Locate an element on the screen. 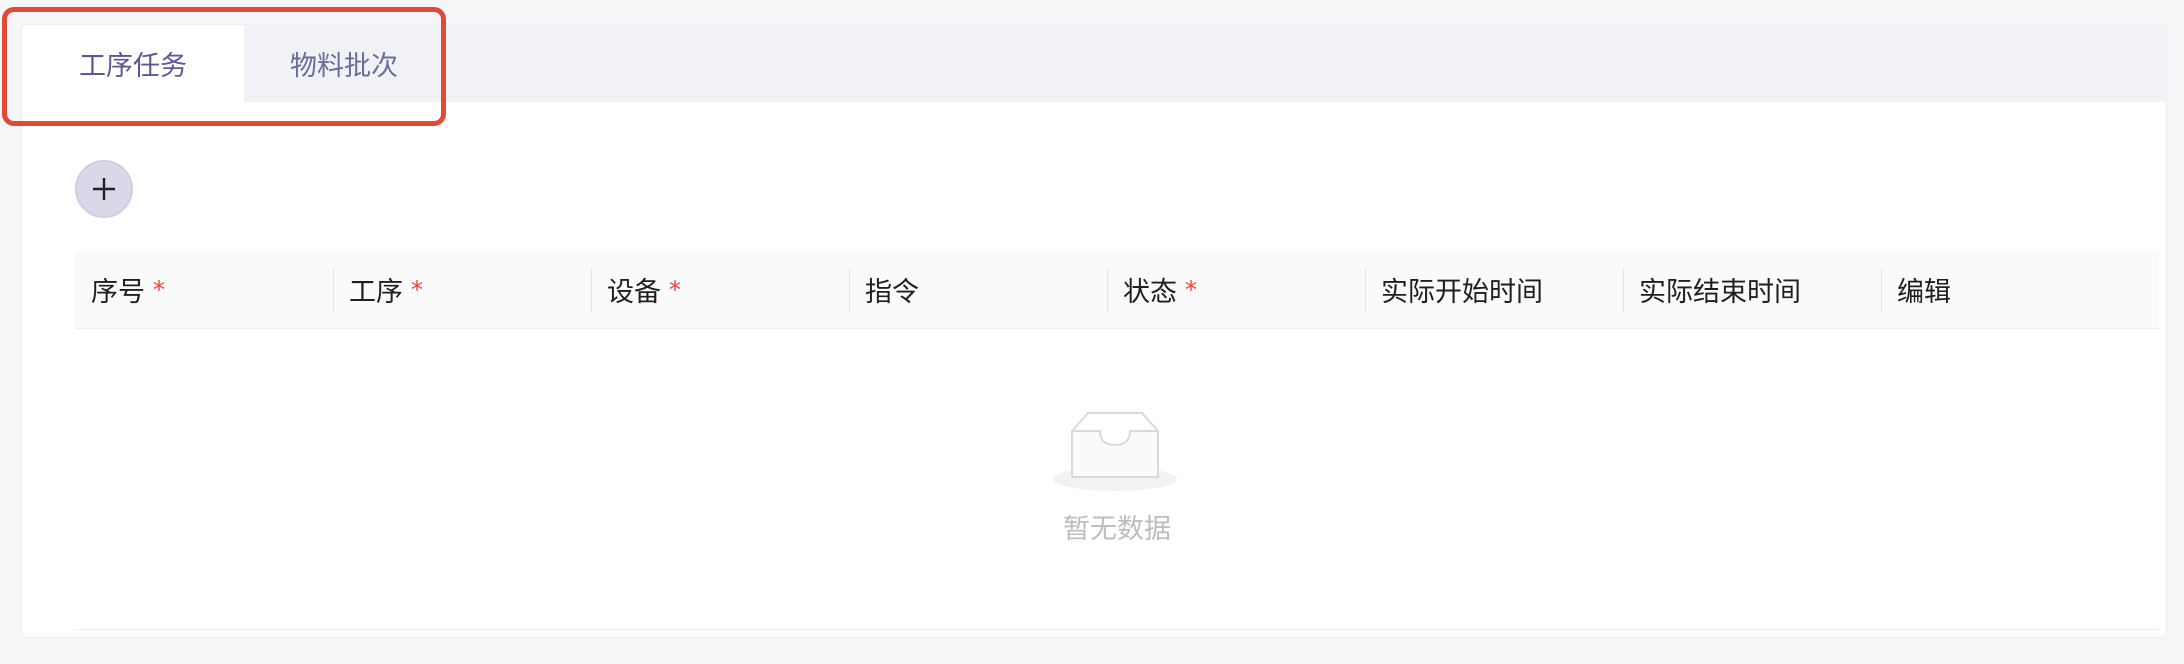 The image size is (2184, 664). column-header-process: 工序 * is located at coordinates (462, 289).